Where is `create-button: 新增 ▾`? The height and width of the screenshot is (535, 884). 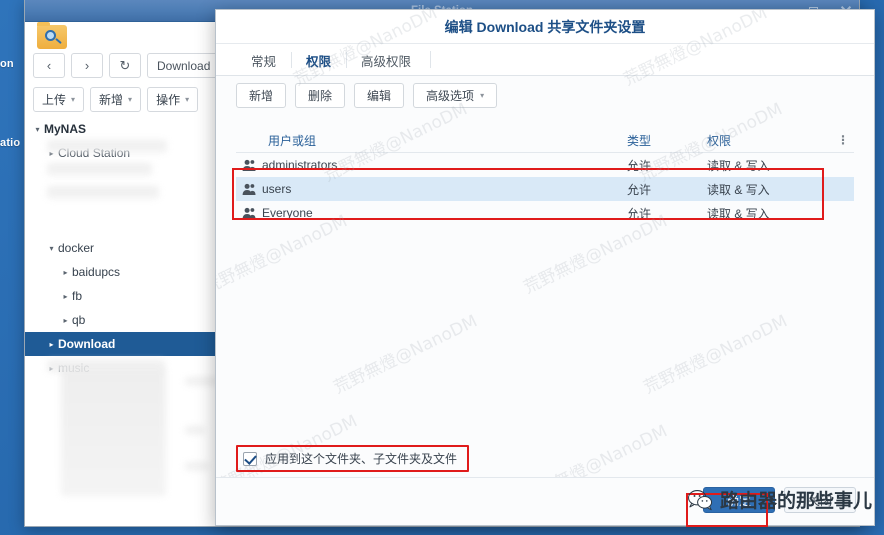
create-button: 新增 ▾ is located at coordinates (116, 99).